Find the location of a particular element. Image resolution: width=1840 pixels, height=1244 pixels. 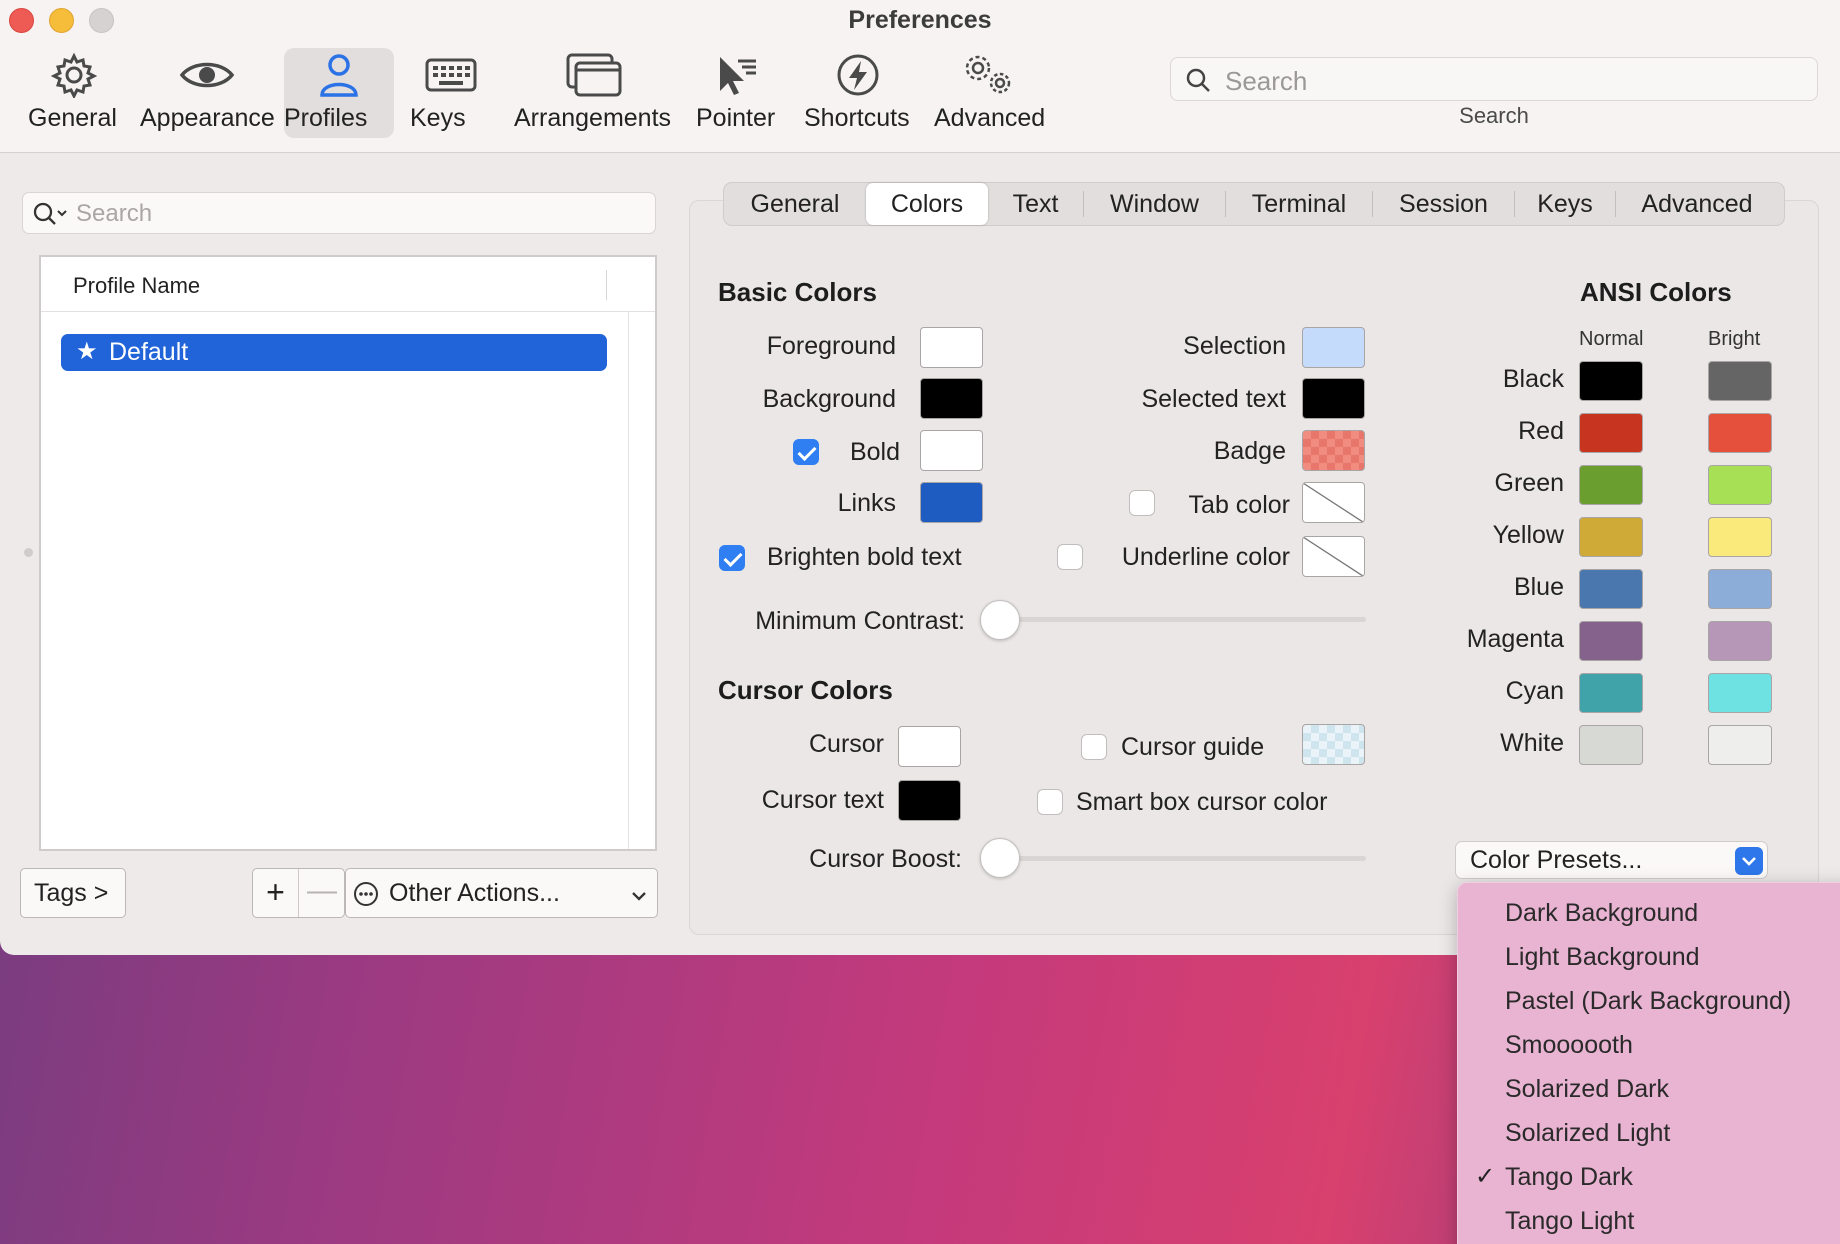

minimum-contrast-label: Minimum Contrast: is located at coordinates (860, 621).